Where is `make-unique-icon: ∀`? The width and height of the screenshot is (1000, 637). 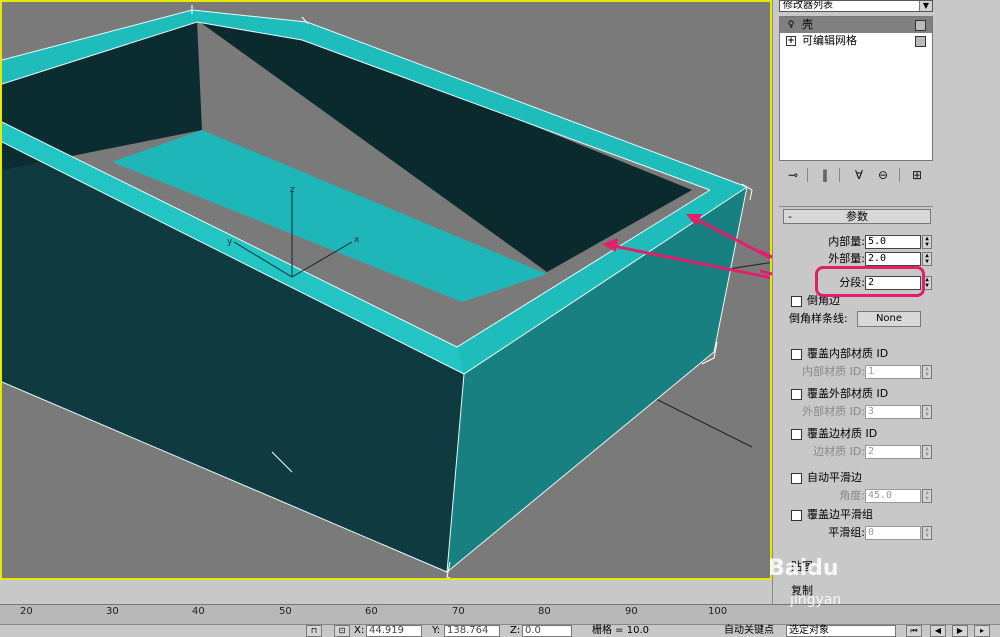
make-unique-icon: ∀ is located at coordinates (859, 175).